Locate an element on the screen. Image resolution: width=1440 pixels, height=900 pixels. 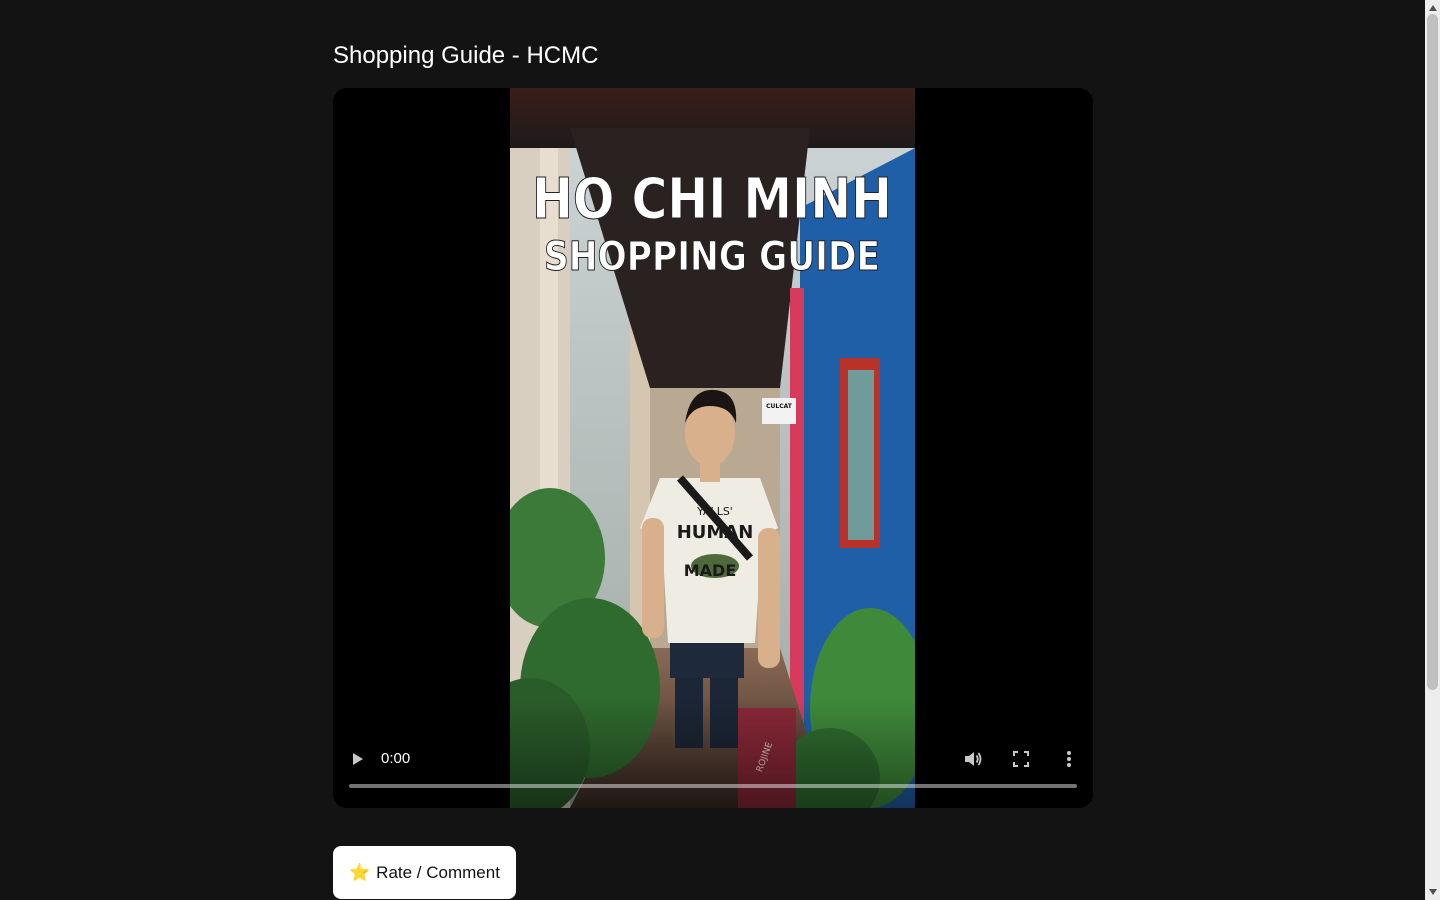
play-icon is located at coordinates (358, 759).